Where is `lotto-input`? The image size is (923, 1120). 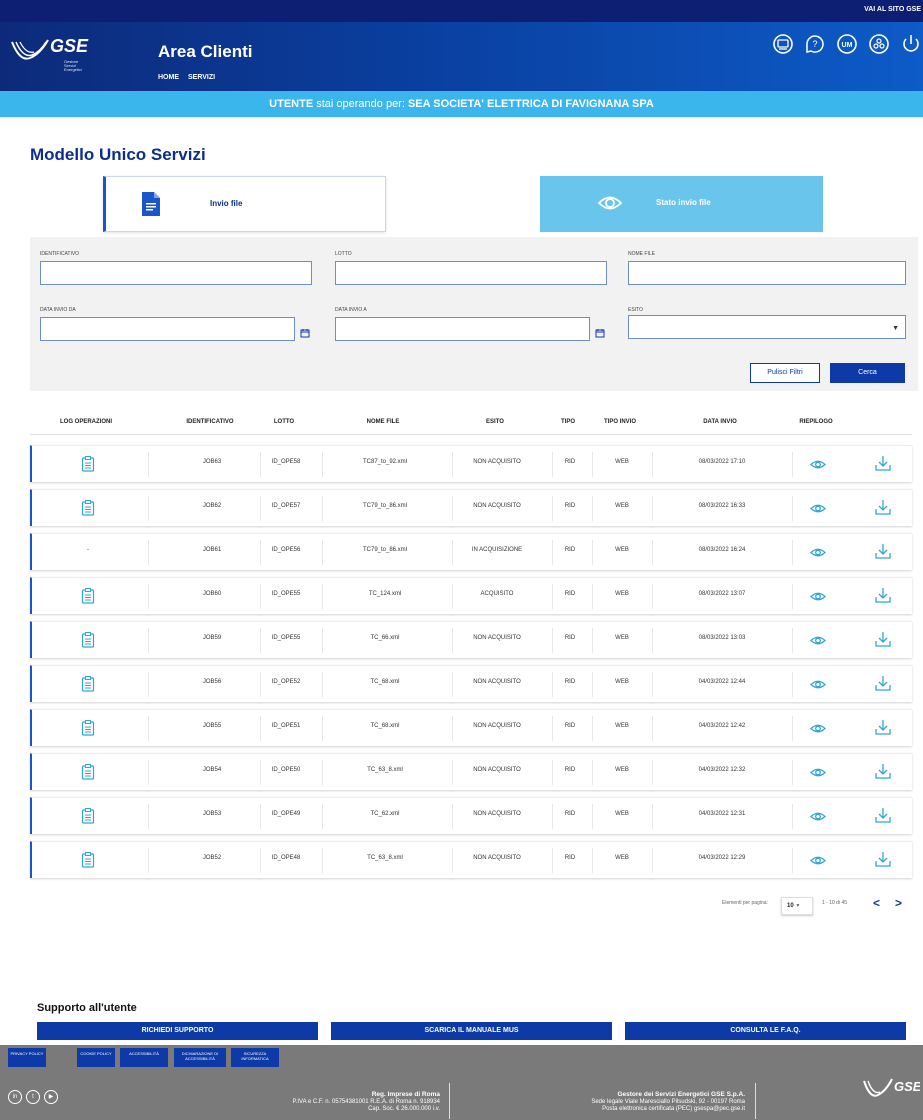
lotto-input is located at coordinates (471, 273).